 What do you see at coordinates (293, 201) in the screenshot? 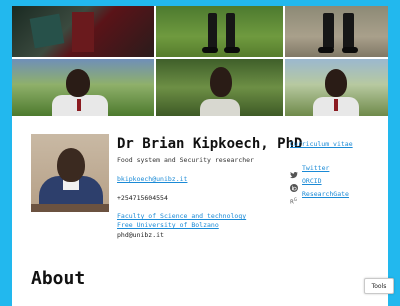
I see `svg-text: RG` at bounding box center [293, 201].